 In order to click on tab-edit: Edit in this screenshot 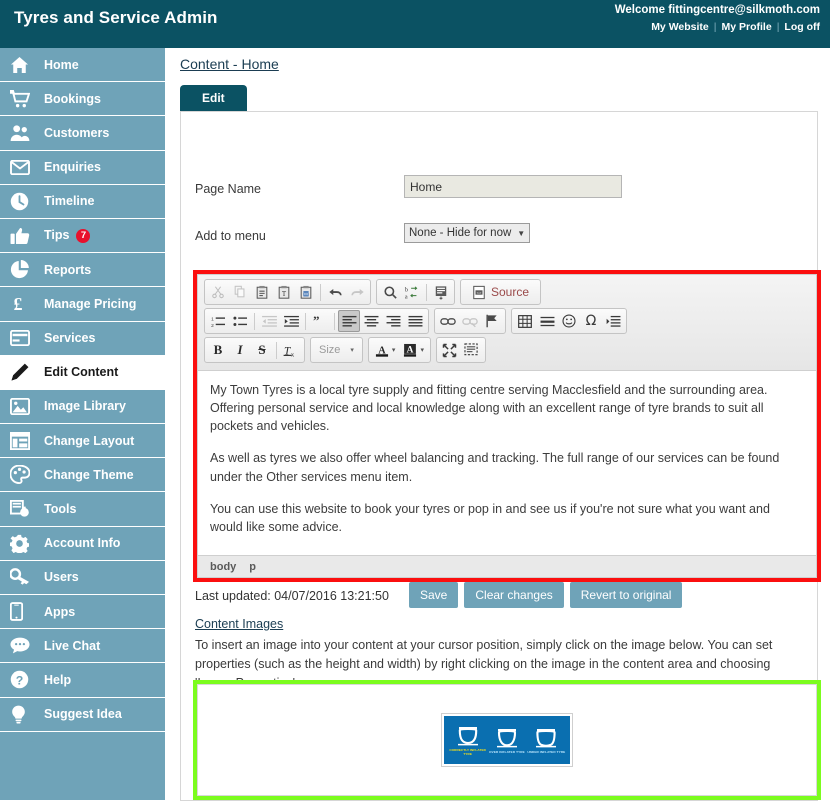, I will do `click(213, 98)`.